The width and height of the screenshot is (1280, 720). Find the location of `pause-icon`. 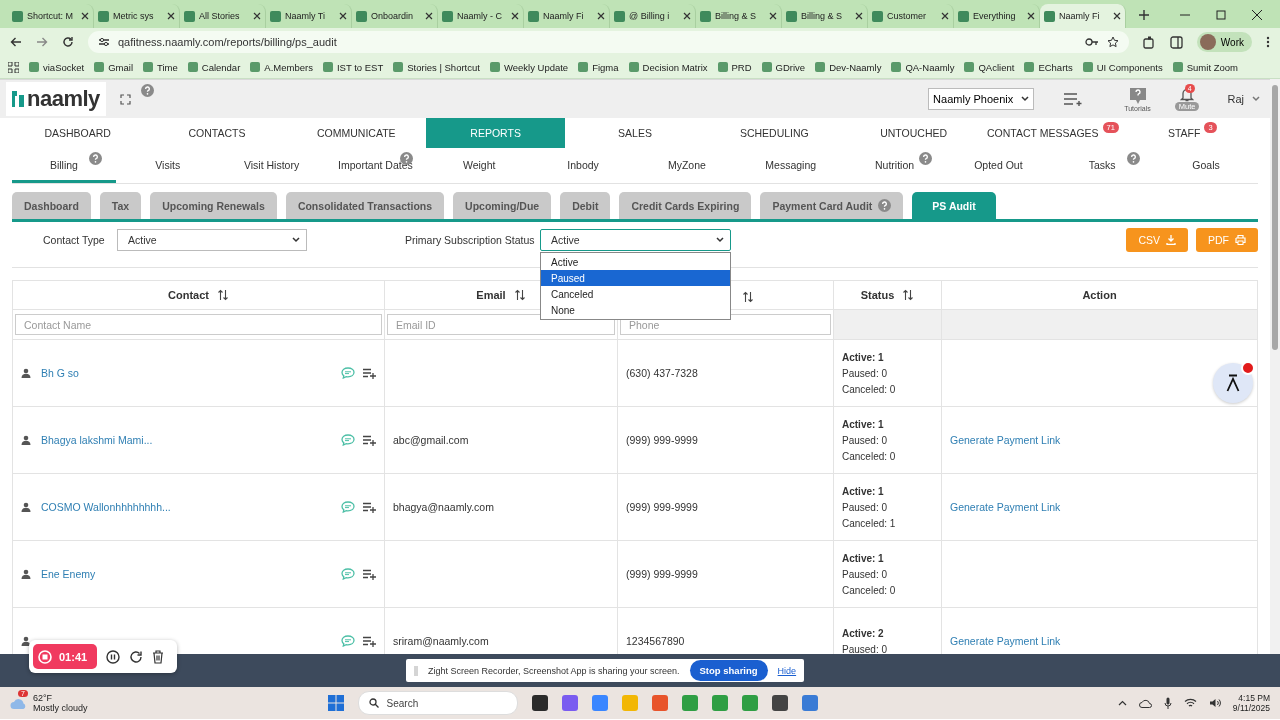

pause-icon is located at coordinates (113, 656).